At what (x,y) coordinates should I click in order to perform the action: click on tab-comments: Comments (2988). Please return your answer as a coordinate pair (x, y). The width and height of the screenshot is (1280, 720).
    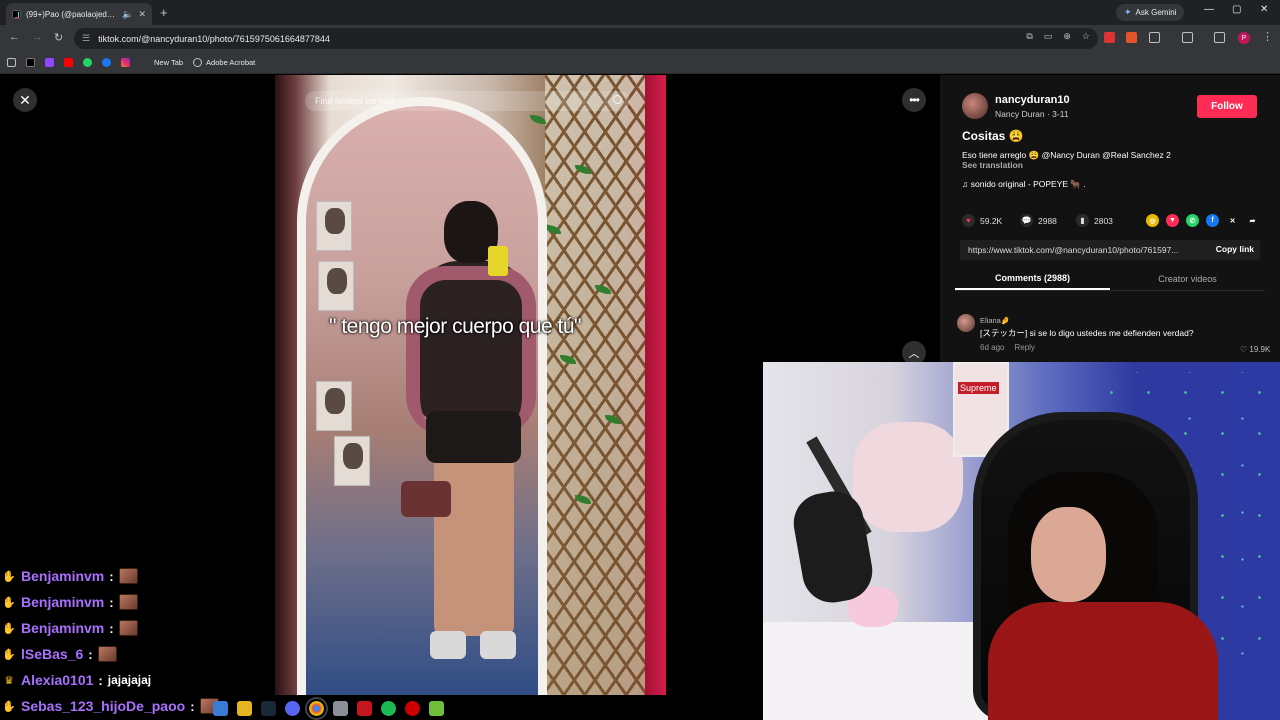
    Looking at the image, I should click on (1032, 278).